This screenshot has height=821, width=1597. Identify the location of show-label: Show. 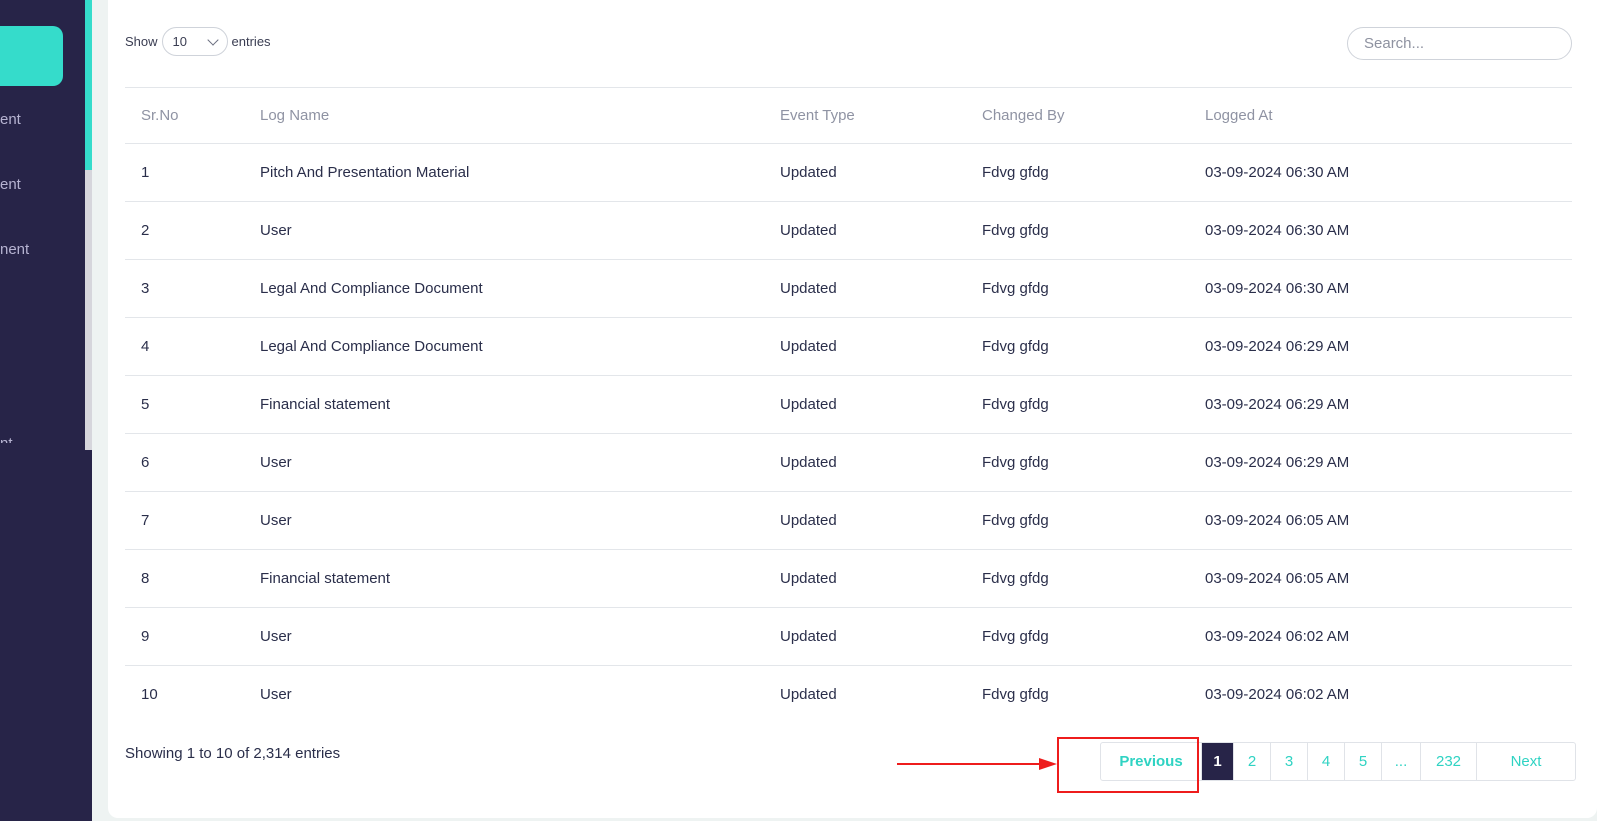
(141, 41).